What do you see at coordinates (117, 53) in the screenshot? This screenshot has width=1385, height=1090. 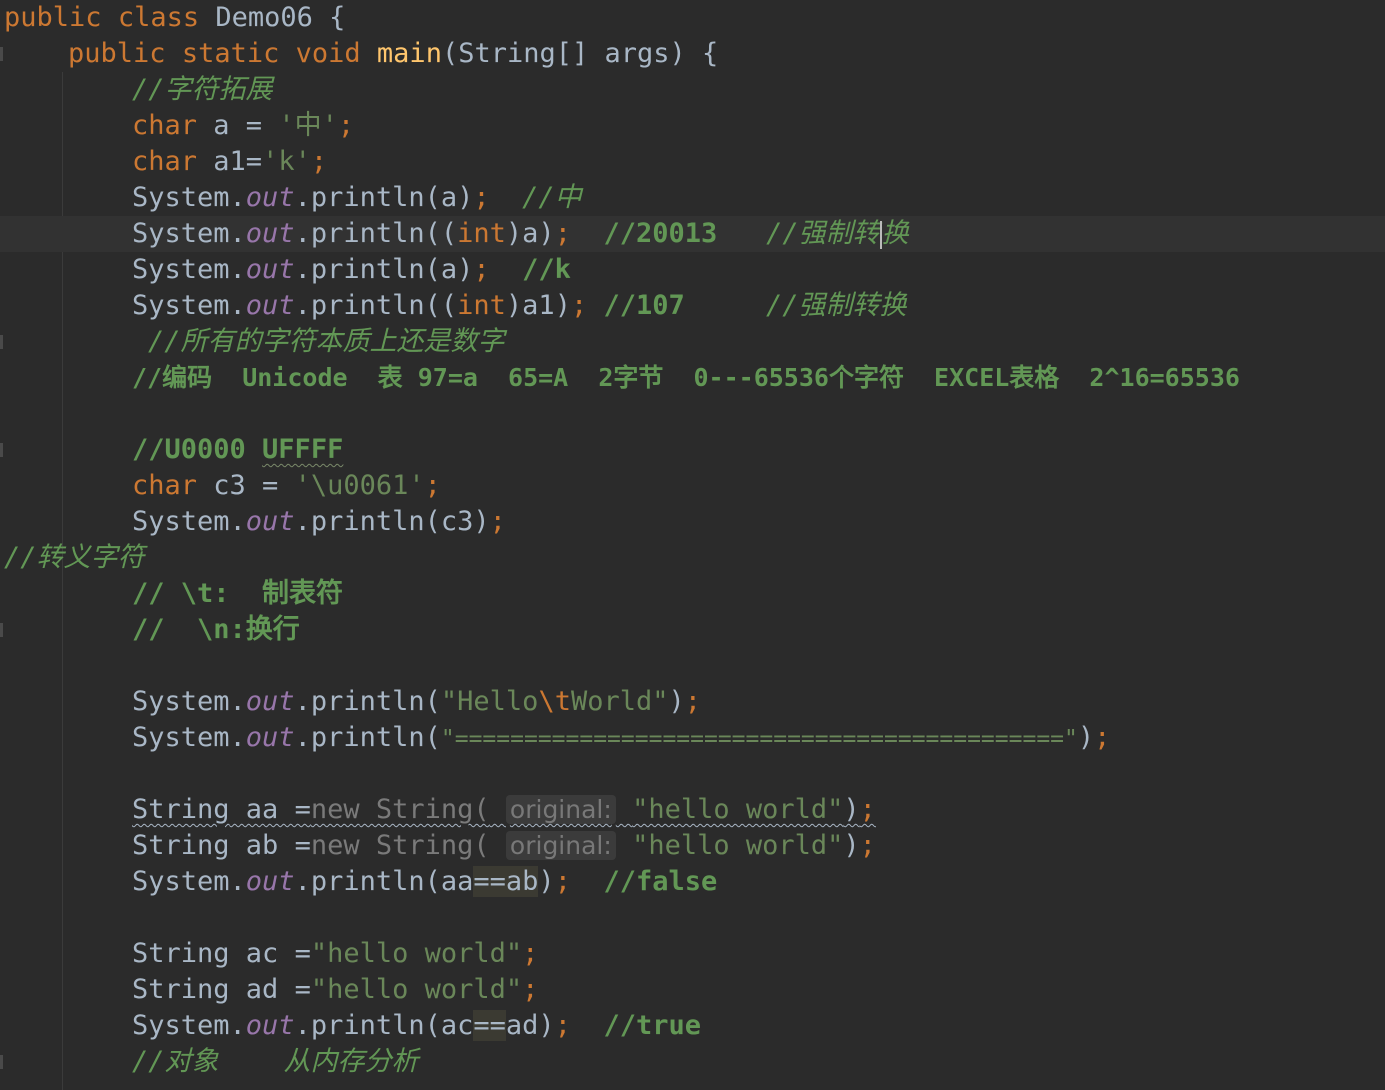 I see `keyword: public` at bounding box center [117, 53].